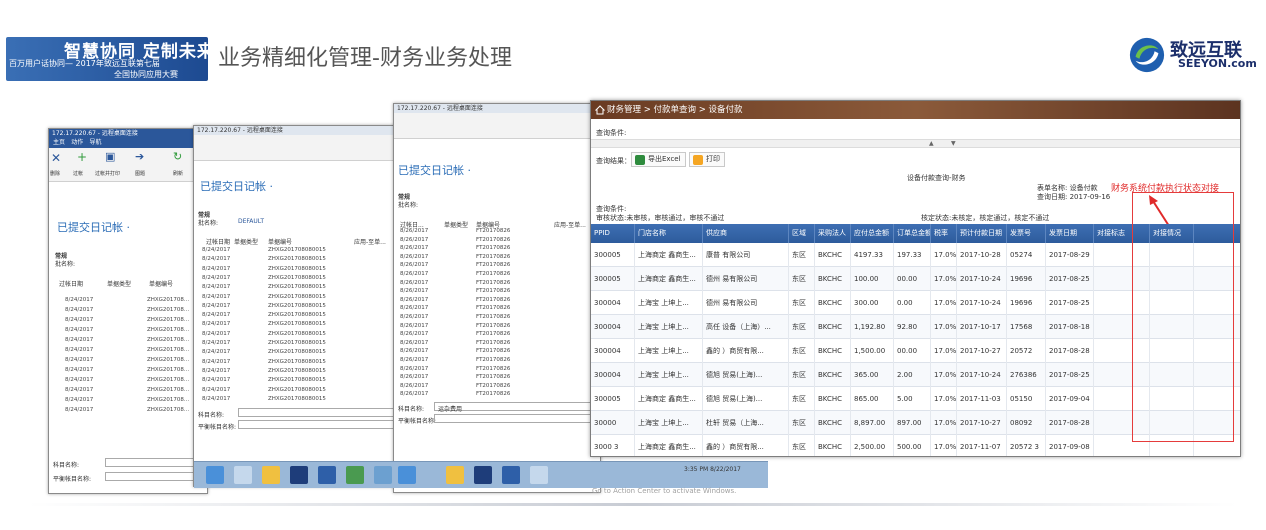 The width and height of the screenshot is (1266, 530). What do you see at coordinates (712, 469) in the screenshot?
I see `system-tray-clock: 3:35 PM 8/22/2017` at bounding box center [712, 469].